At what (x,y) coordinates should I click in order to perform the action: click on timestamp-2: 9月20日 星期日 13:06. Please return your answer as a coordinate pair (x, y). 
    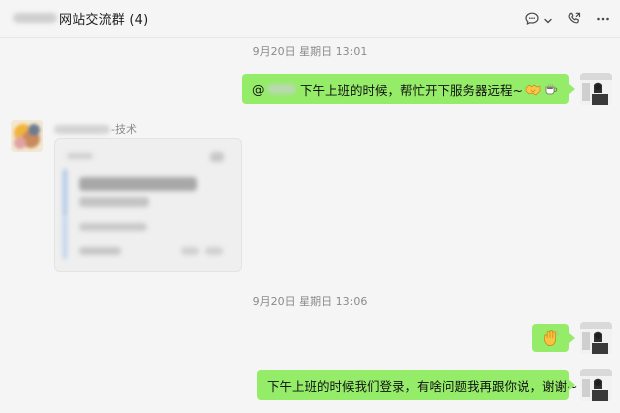
    Looking at the image, I should click on (310, 301).